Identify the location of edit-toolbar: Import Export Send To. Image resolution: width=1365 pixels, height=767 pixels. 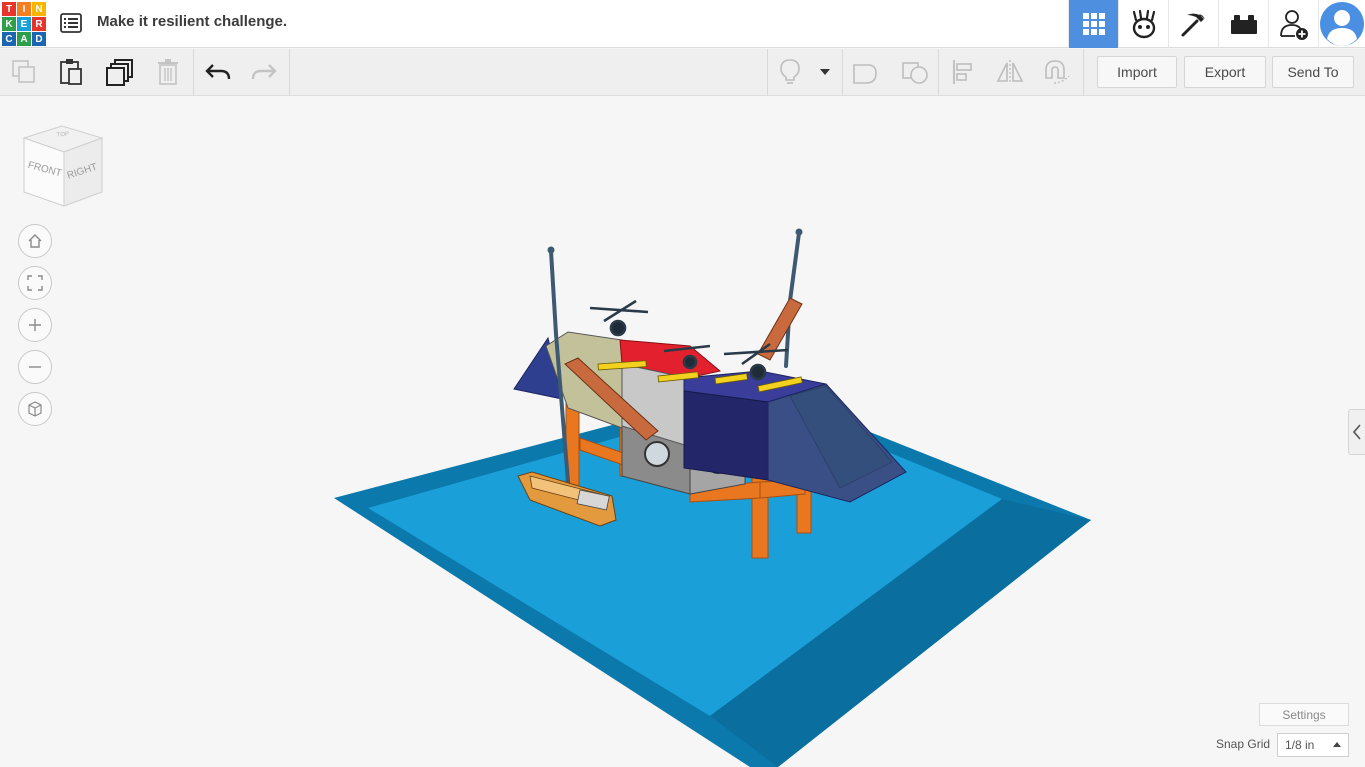
(682, 72).